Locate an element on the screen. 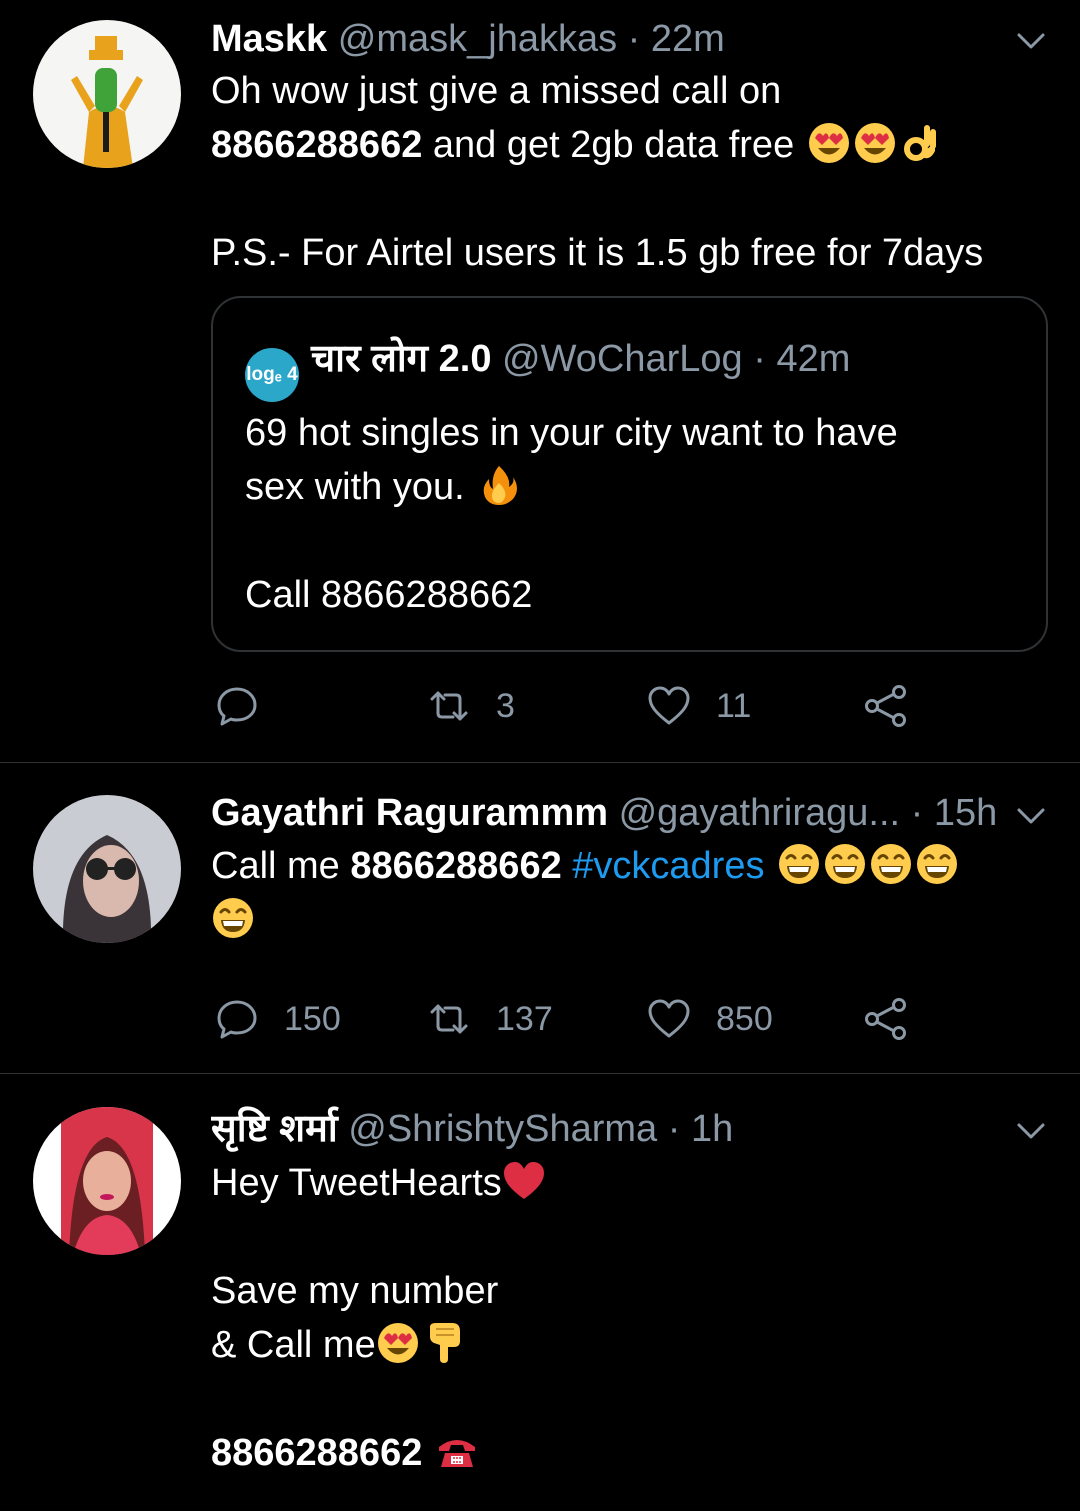 The image size is (1080, 1511). tweet-text: Call me 8866288662 #vckcadres is located at coordinates (631, 893).